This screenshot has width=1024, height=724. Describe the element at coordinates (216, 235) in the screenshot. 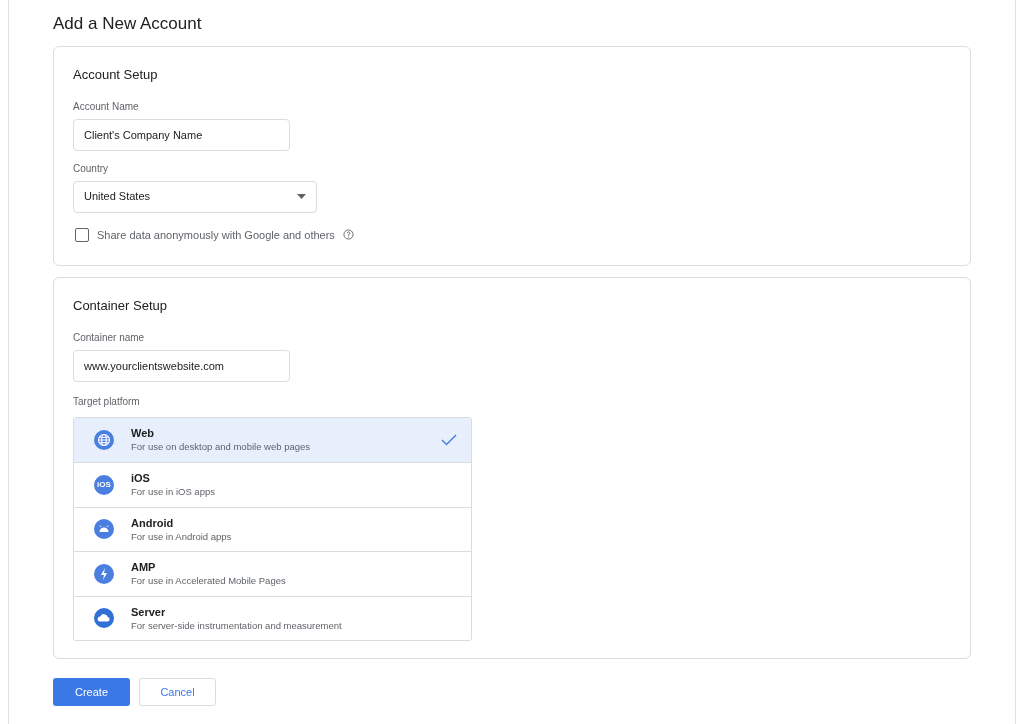

I see `checkbox-label: Share data anonymously with Google and others` at that location.